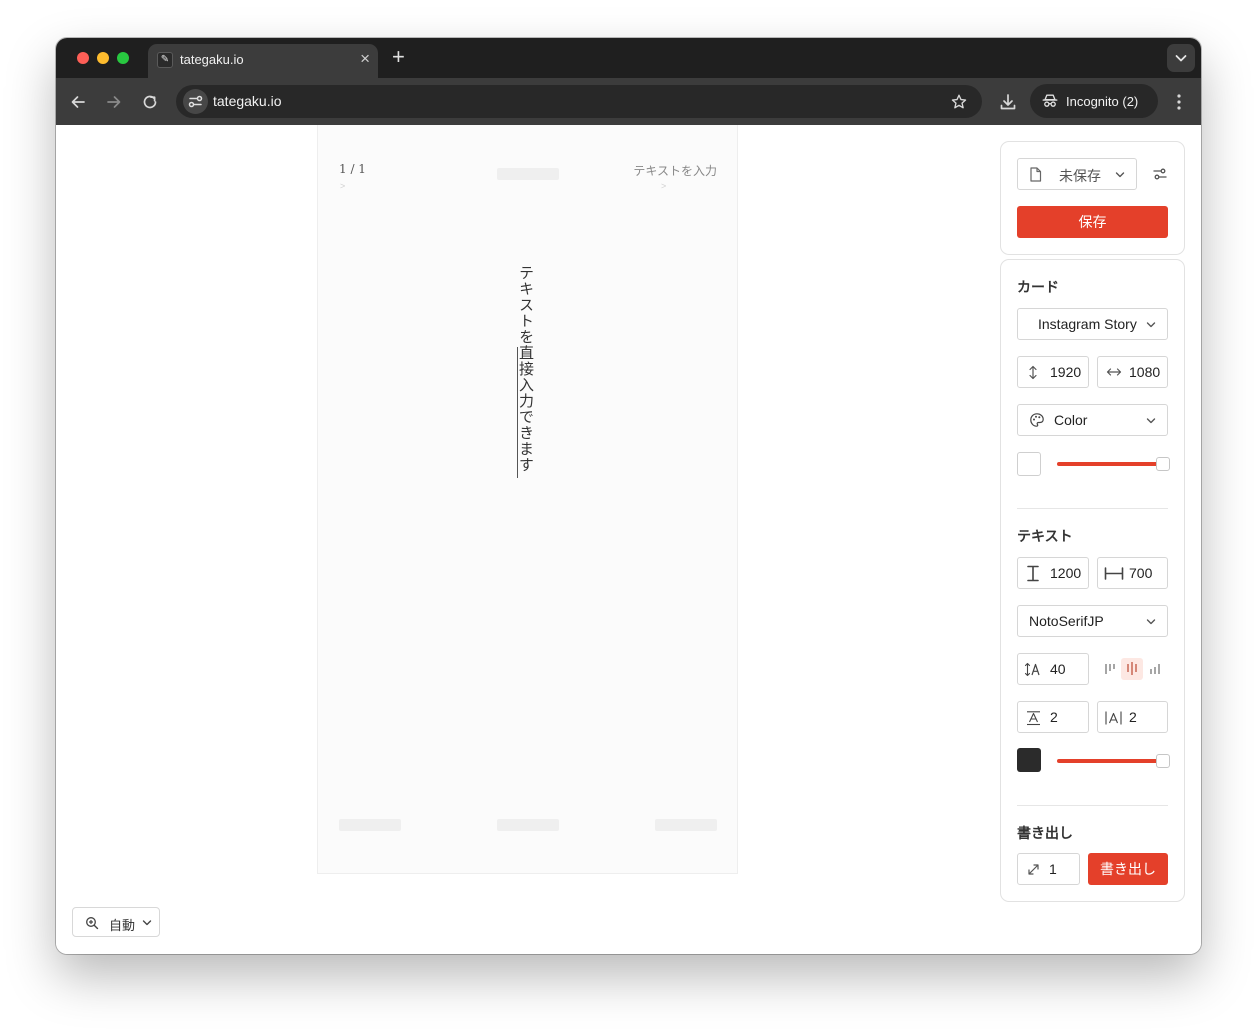  Describe the element at coordinates (1110, 761) in the screenshot. I see `text-opacity-slider` at that location.